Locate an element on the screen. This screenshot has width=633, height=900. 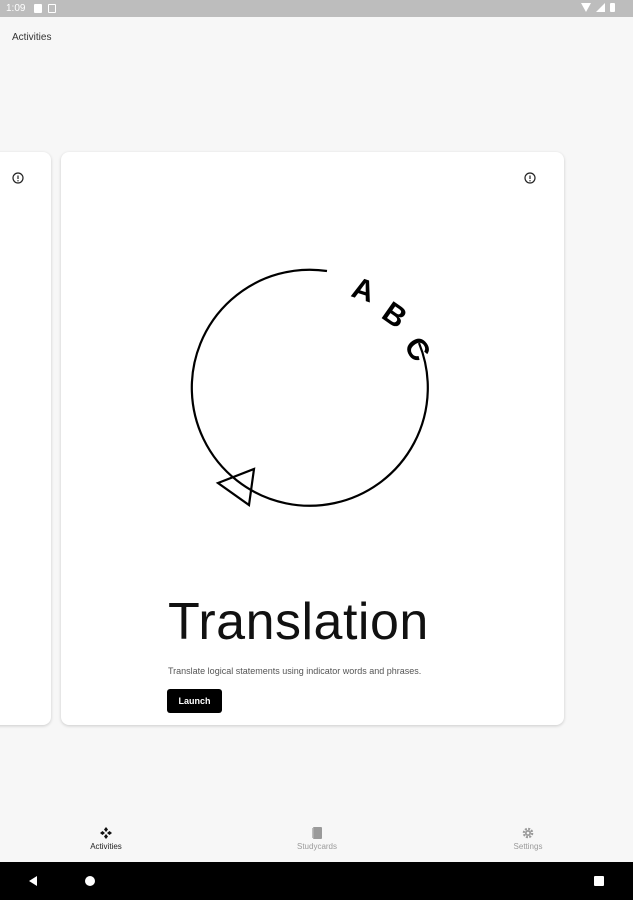
status-right-icons is located at coordinates (598, 7).